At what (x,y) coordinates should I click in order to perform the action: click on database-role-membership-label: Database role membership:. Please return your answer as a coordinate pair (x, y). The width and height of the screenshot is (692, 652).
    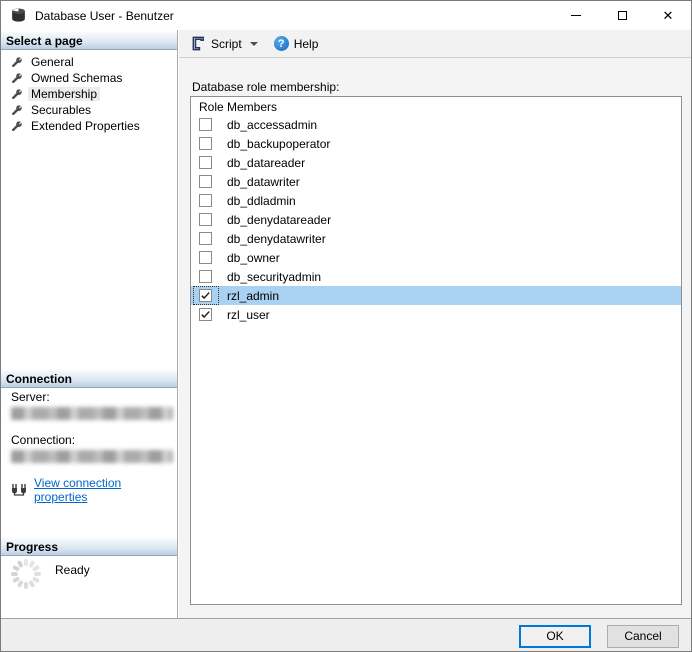
    Looking at the image, I should click on (266, 87).